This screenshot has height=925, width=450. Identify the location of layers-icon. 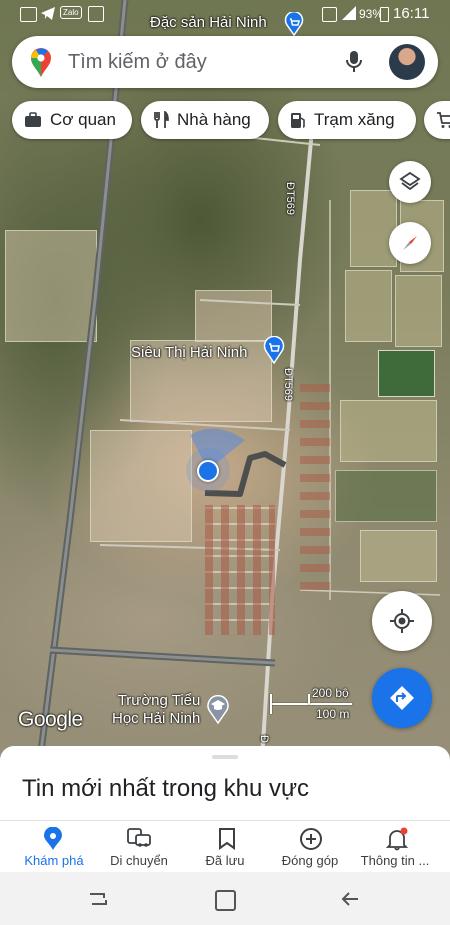
(410, 181).